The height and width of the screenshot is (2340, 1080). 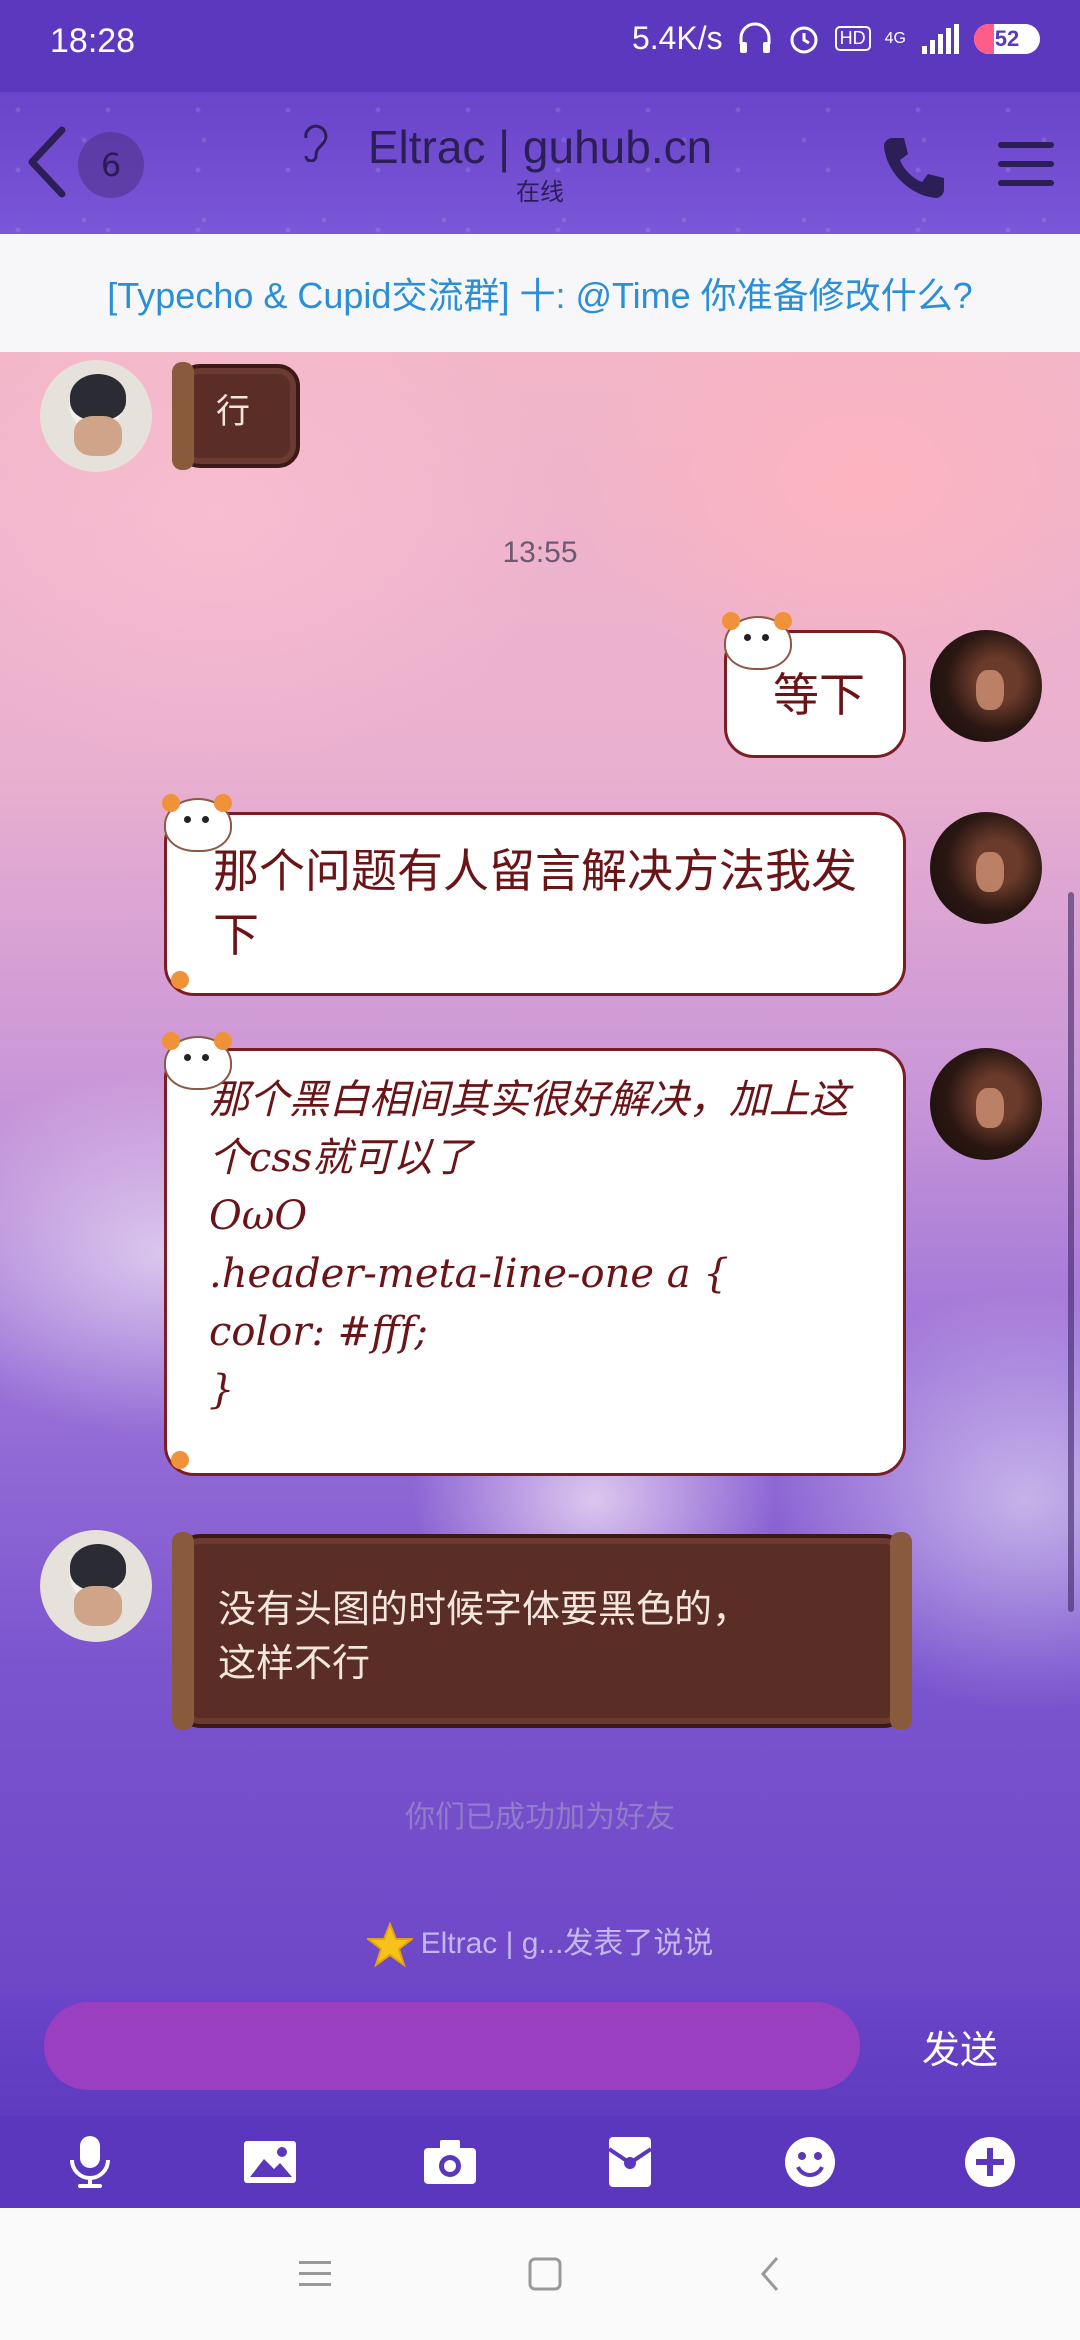 What do you see at coordinates (770, 2274) in the screenshot?
I see `nav-back-icon` at bounding box center [770, 2274].